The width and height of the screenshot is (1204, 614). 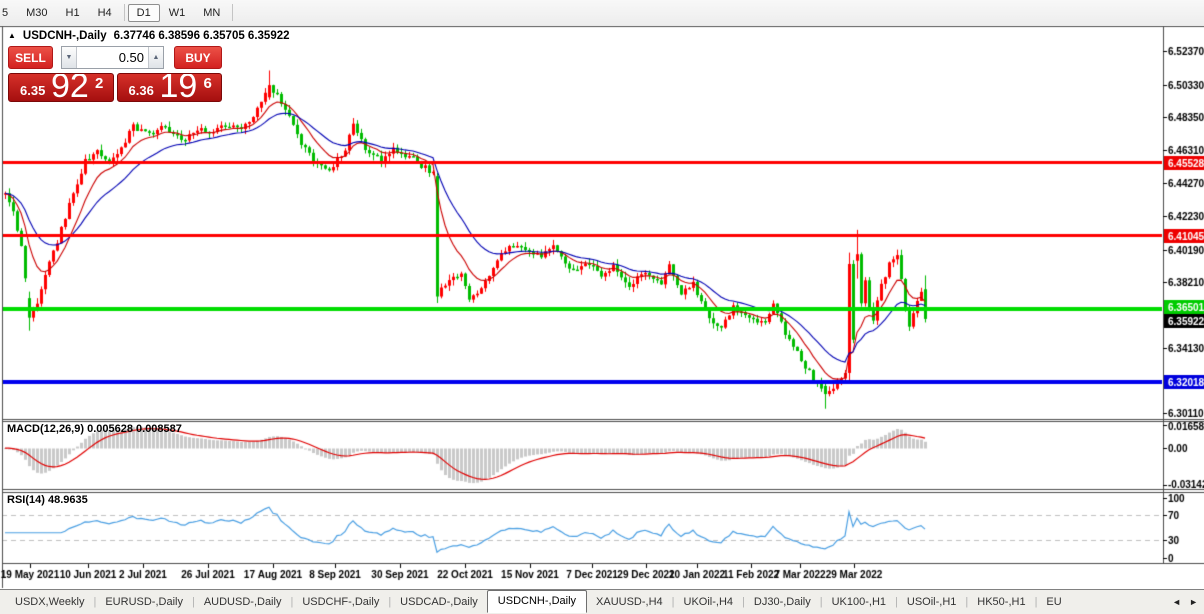 I want to click on timeframe-button-h1: H1, so click(x=73, y=13).